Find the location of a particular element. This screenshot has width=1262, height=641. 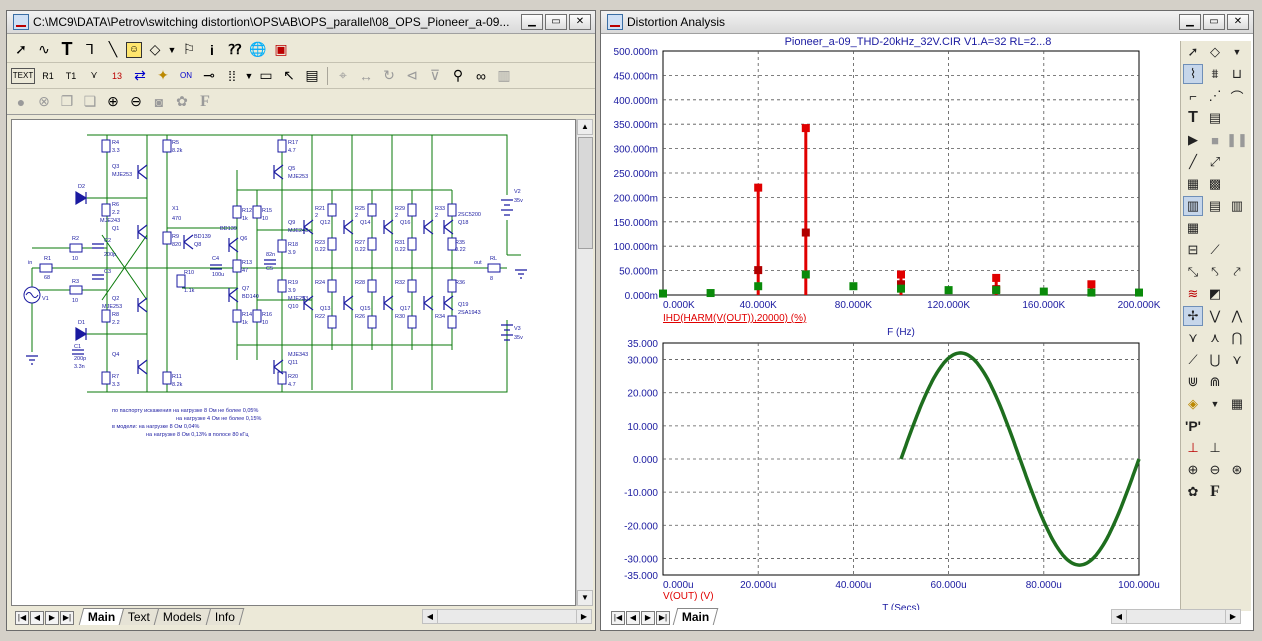

global-low-icon: ⋃ is located at coordinates (1215, 360).